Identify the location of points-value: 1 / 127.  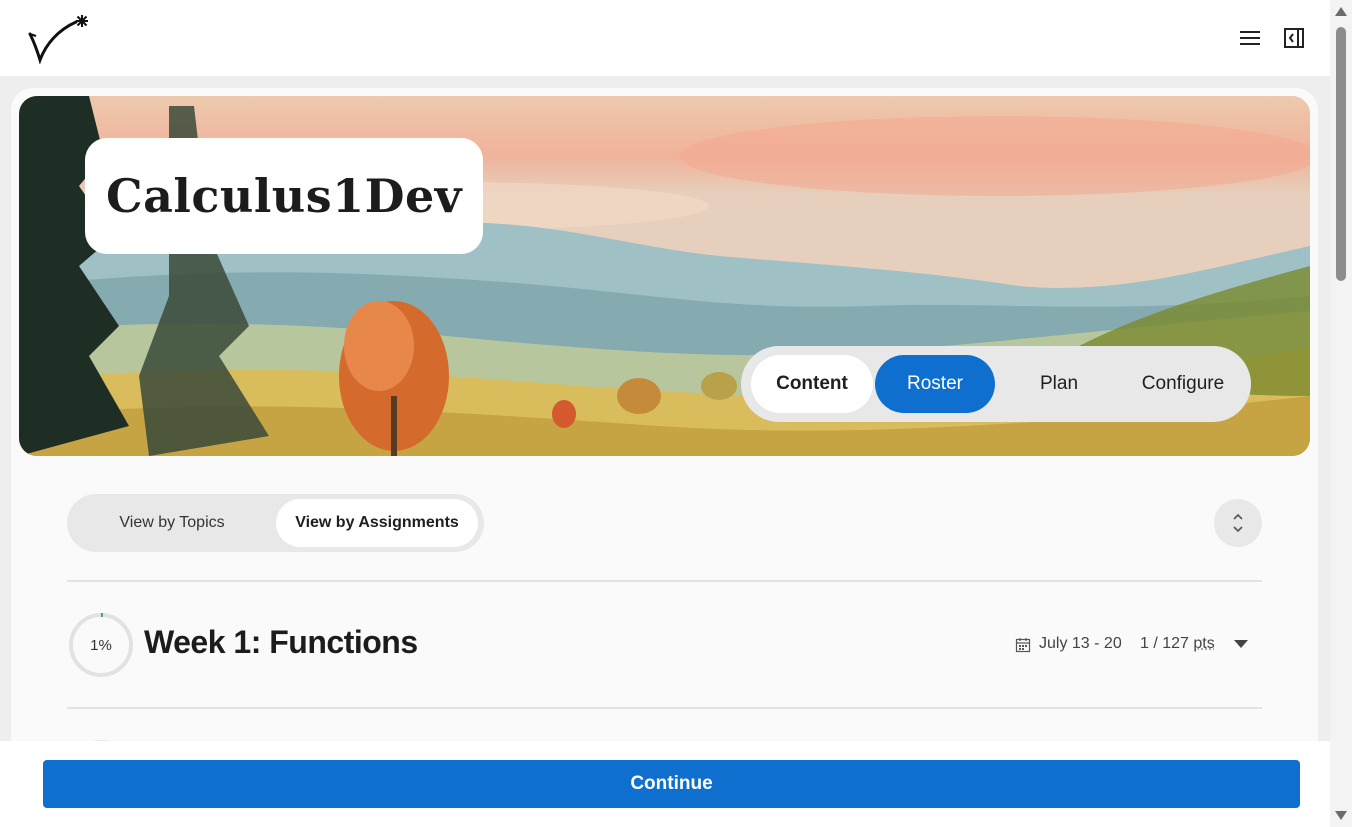
(1164, 643).